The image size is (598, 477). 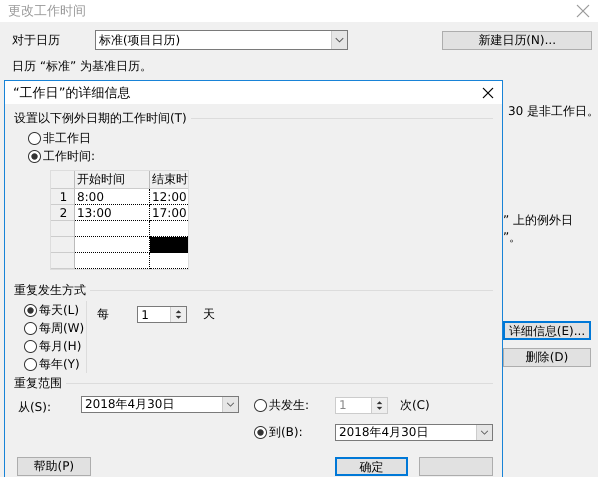 What do you see at coordinates (371, 466) in the screenshot?
I see `ok-button: 确定` at bounding box center [371, 466].